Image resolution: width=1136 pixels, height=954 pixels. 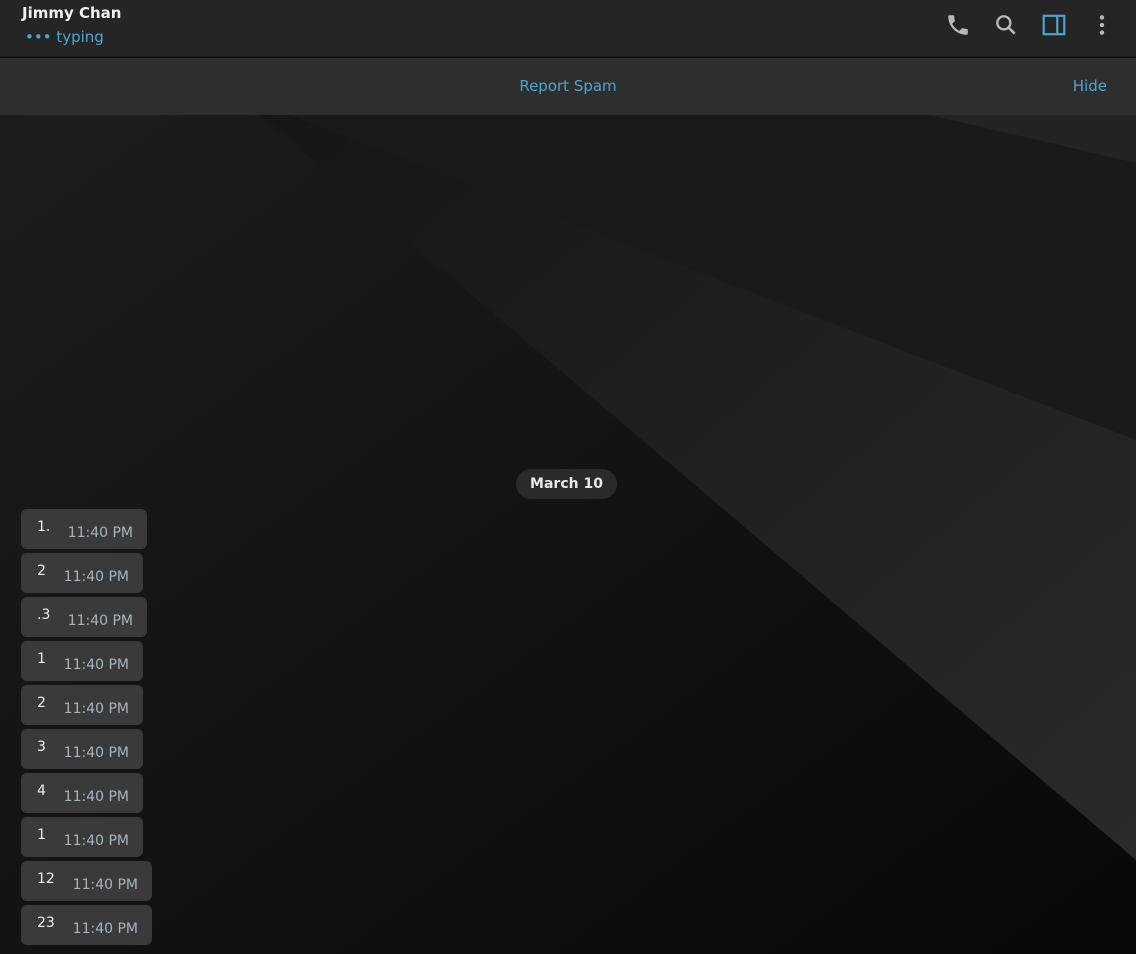 I want to click on message-text: 23, so click(x=46, y=923).